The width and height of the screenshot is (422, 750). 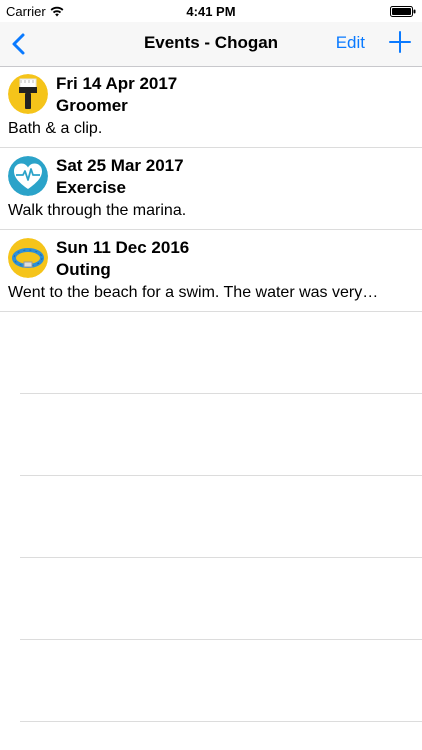 I want to click on event-date: Fri 14 Apr 2017, so click(x=117, y=83).